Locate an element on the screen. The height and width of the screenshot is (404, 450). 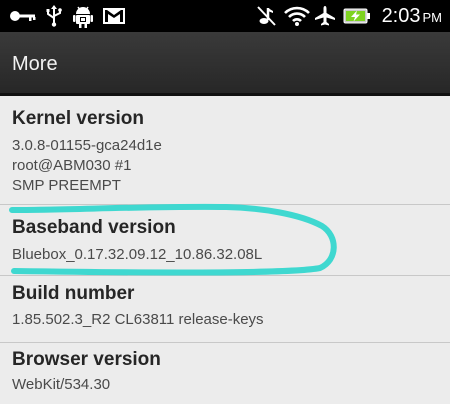
list-item-summary-line: root@ABM030 #1 is located at coordinates (72, 165).